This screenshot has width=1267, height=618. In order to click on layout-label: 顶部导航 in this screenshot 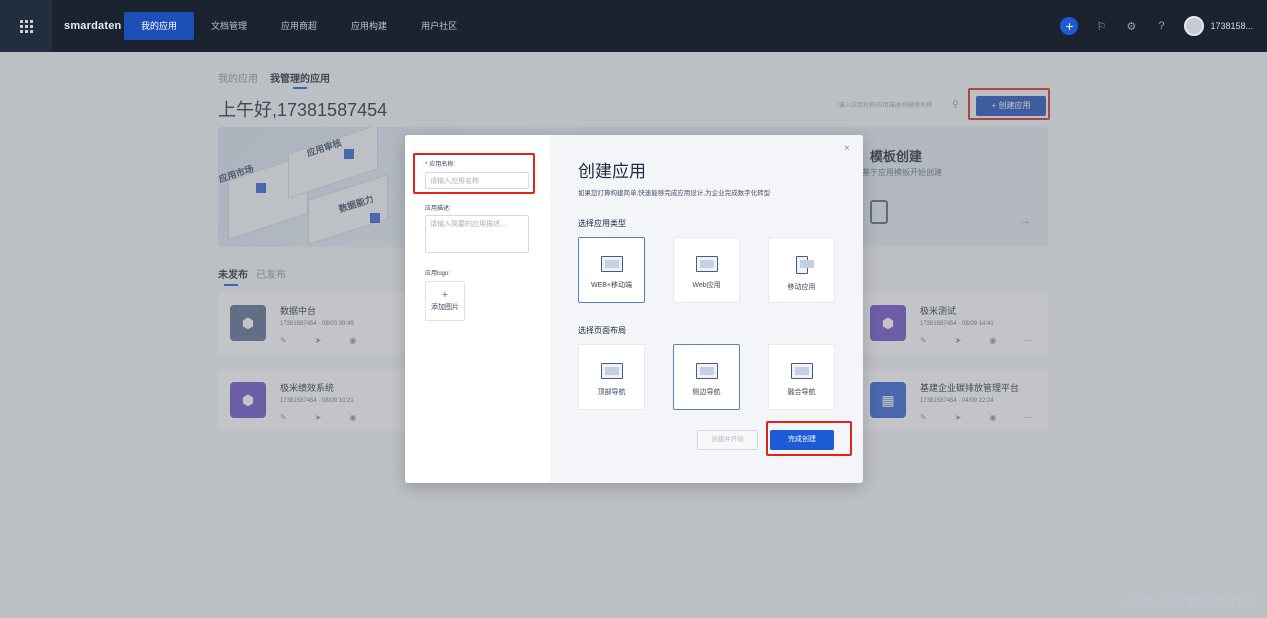, I will do `click(611, 392)`.